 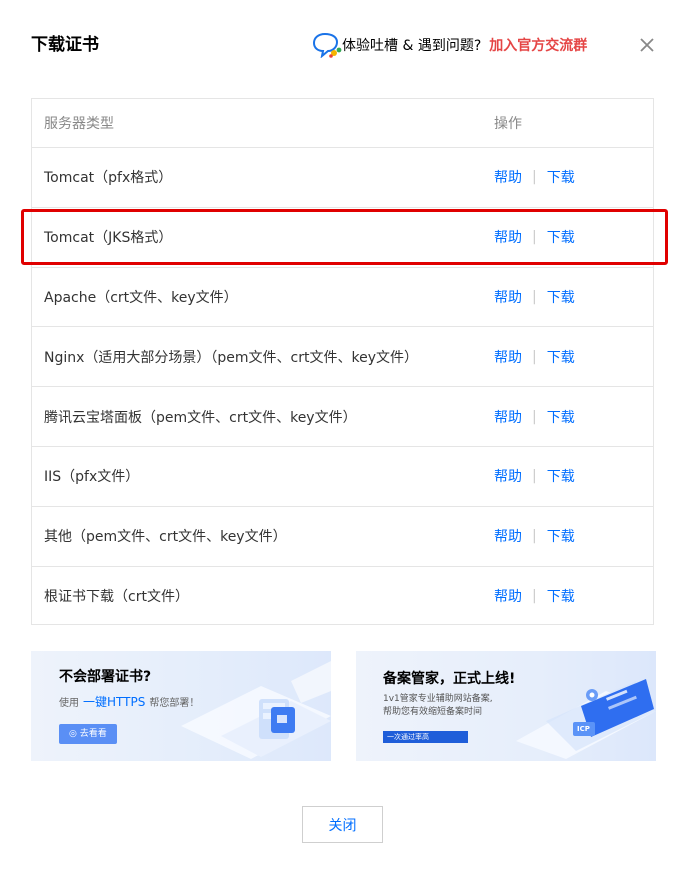 I want to click on feedback-bar: 体验吐槽 & 遇到问题? 加入官方交流群, so click(x=449, y=45).